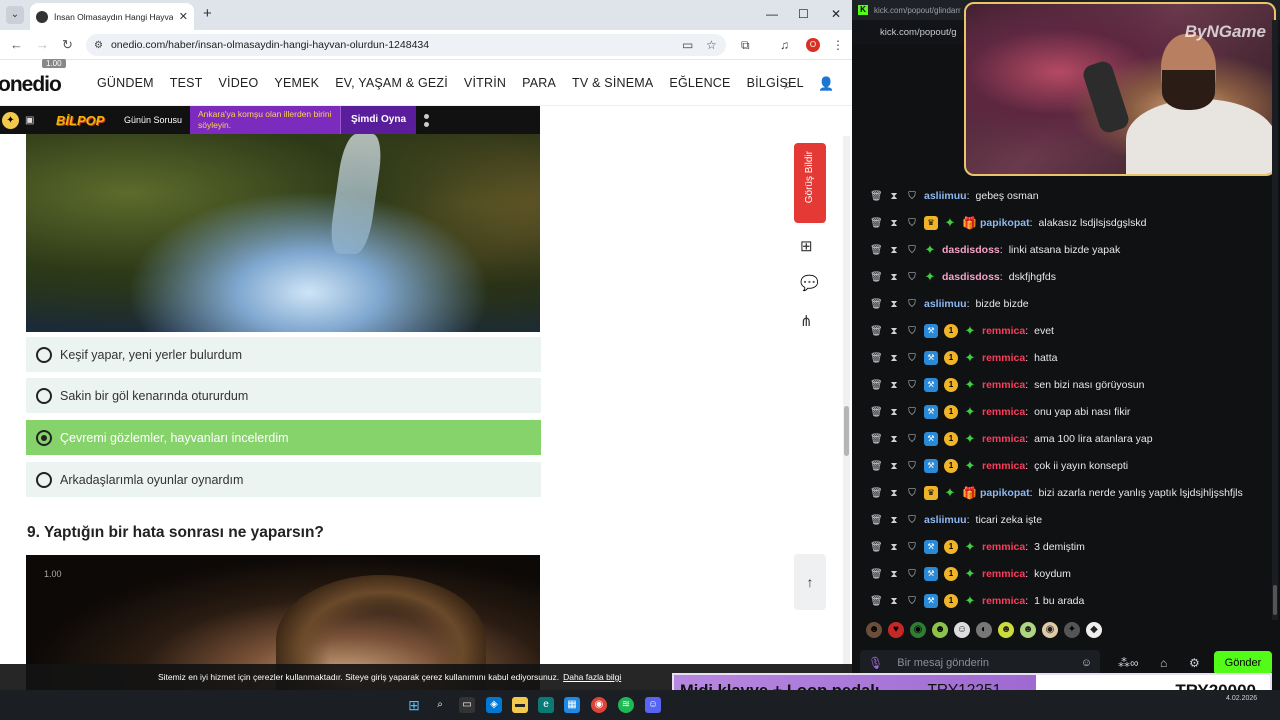 Image resolution: width=1280 pixels, height=720 pixels. Describe the element at coordinates (687, 45) in the screenshot. I see `cast-icon: ▭` at that location.